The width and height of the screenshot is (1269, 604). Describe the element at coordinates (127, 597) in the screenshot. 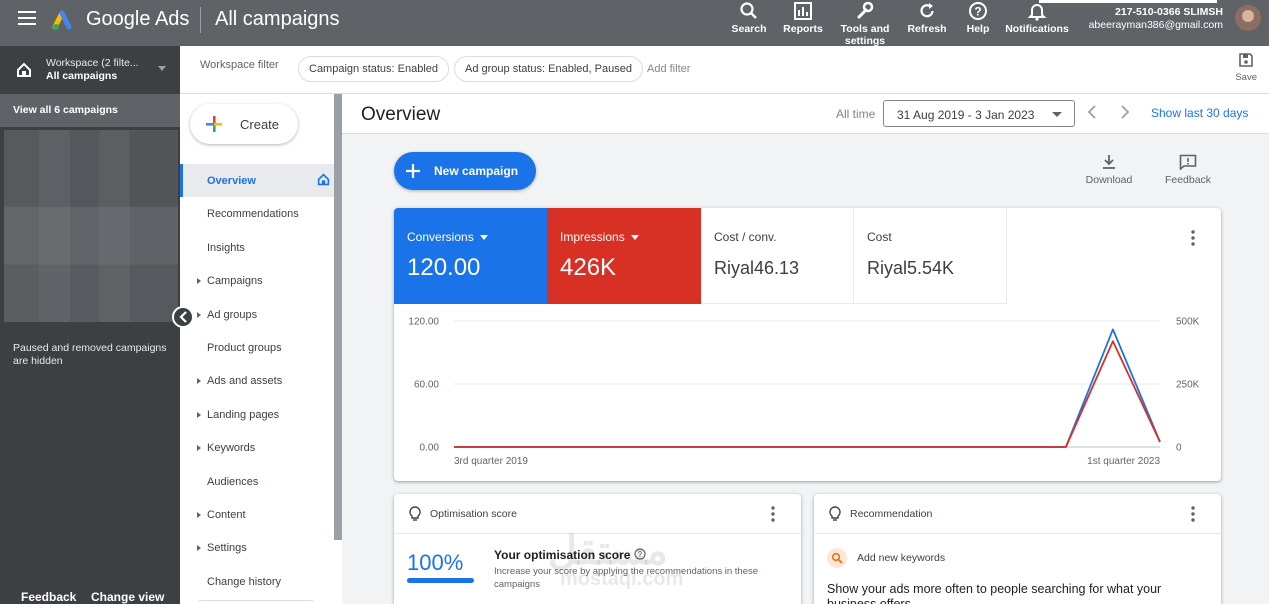

I see `change-view-link: Change view` at that location.